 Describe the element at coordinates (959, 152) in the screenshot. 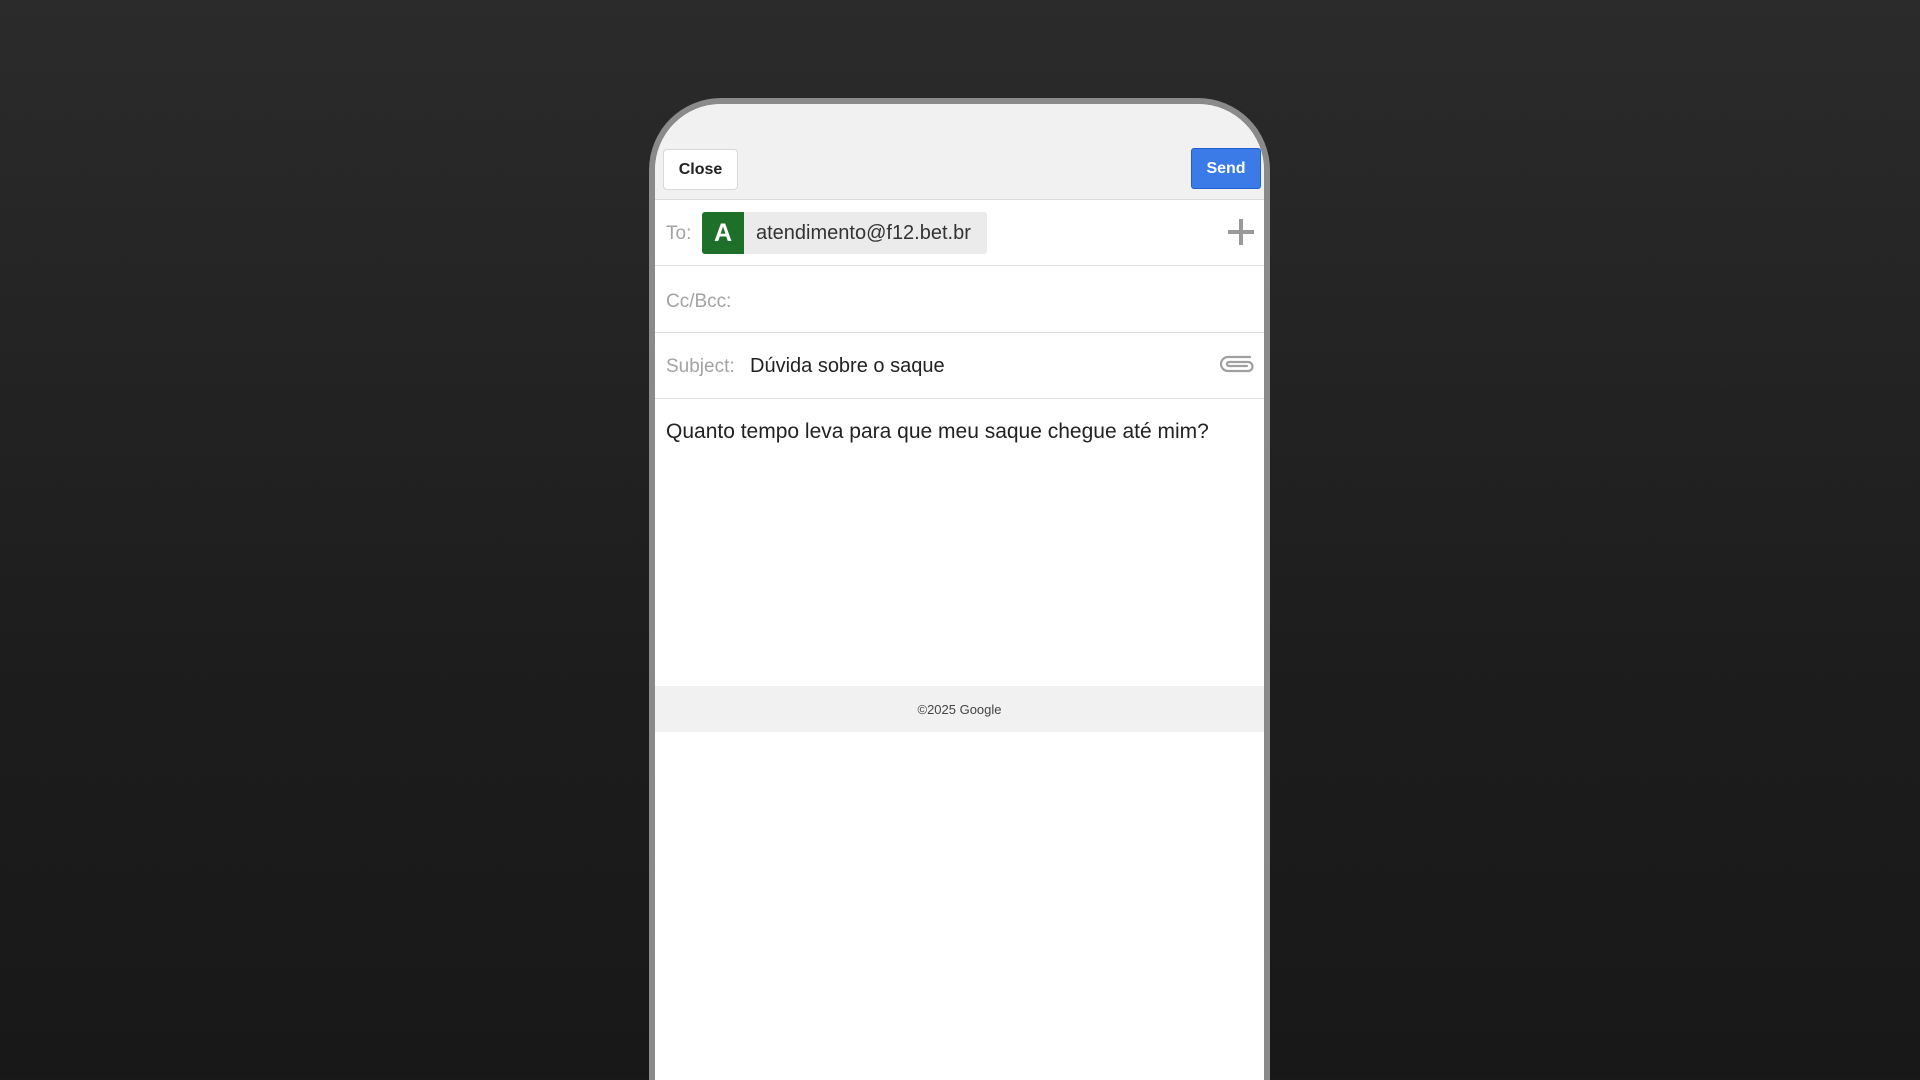

I see `compose-header: Close Send` at that location.